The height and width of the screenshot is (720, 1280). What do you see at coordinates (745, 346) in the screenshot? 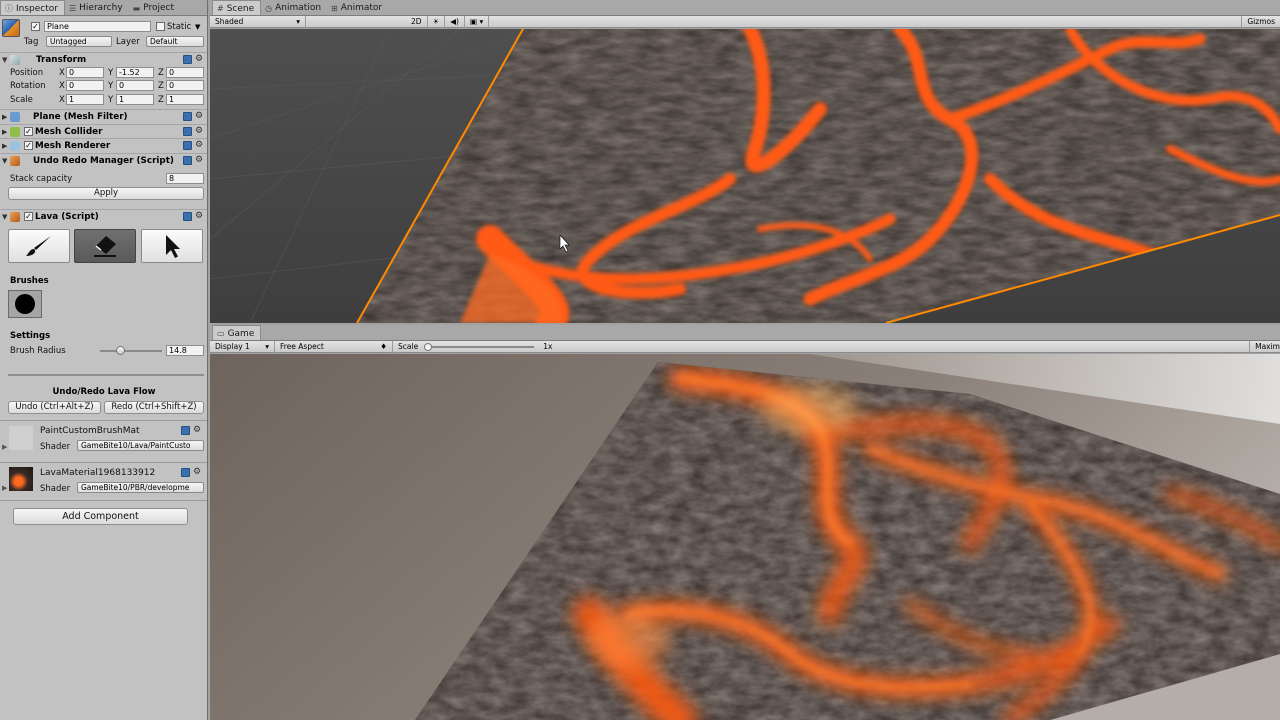
I see `game-toolbar: Display 1 ▾ Free Aspect ♦ Scale 1x Maxim` at bounding box center [745, 346].